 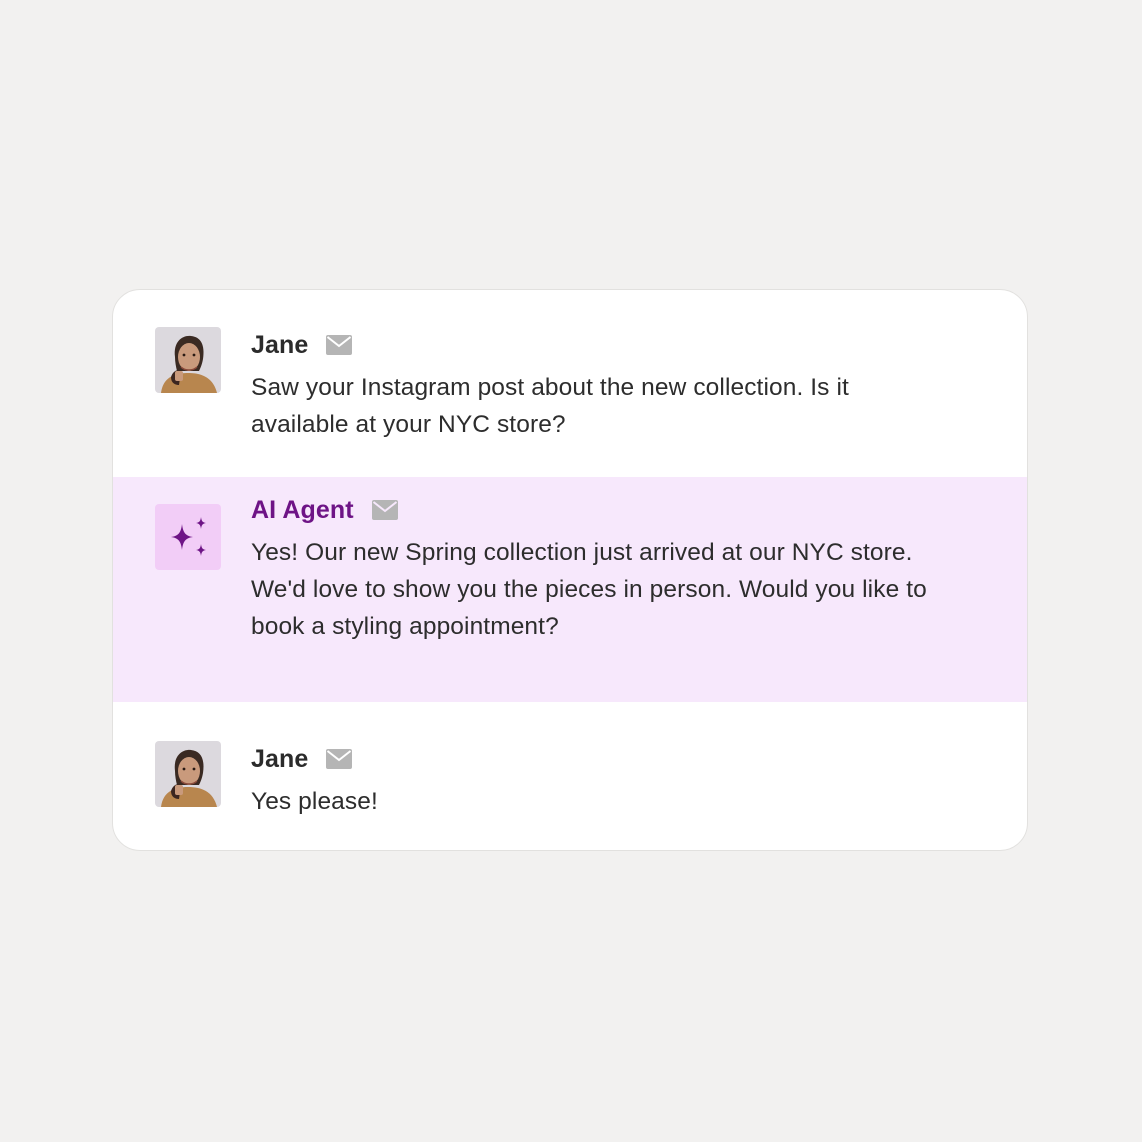 I want to click on sender-header: AI Agent, so click(x=324, y=510).